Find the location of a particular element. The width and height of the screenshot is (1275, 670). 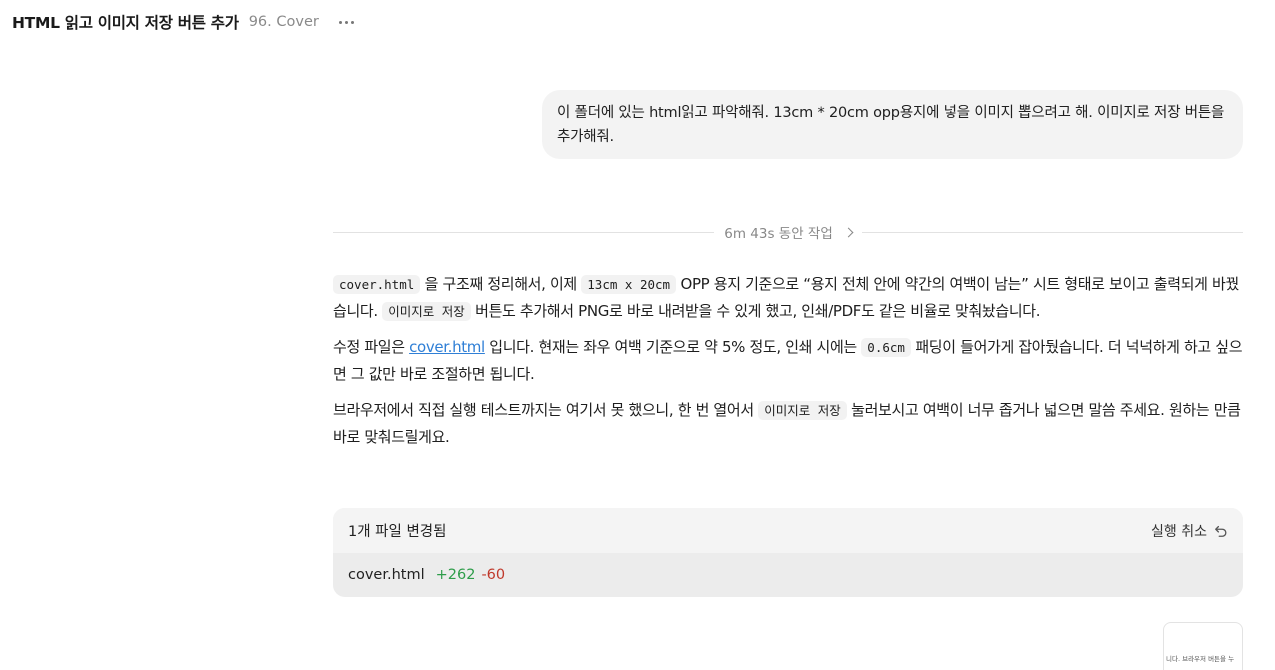

inline-code: 0.6cm is located at coordinates (886, 347).